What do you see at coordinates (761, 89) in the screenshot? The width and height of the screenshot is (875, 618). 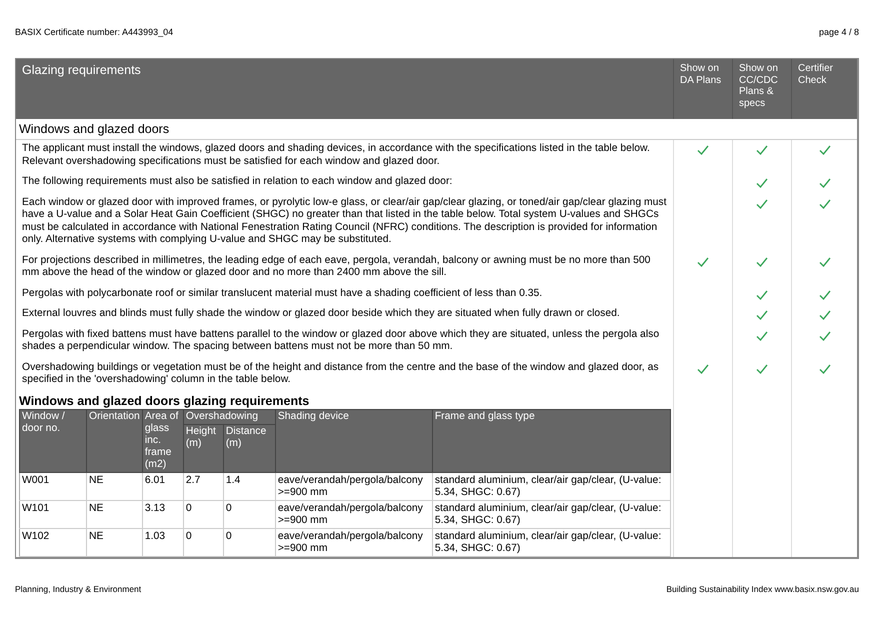 I see `column-header: Show on CC/CDC Plans & specs` at bounding box center [761, 89].